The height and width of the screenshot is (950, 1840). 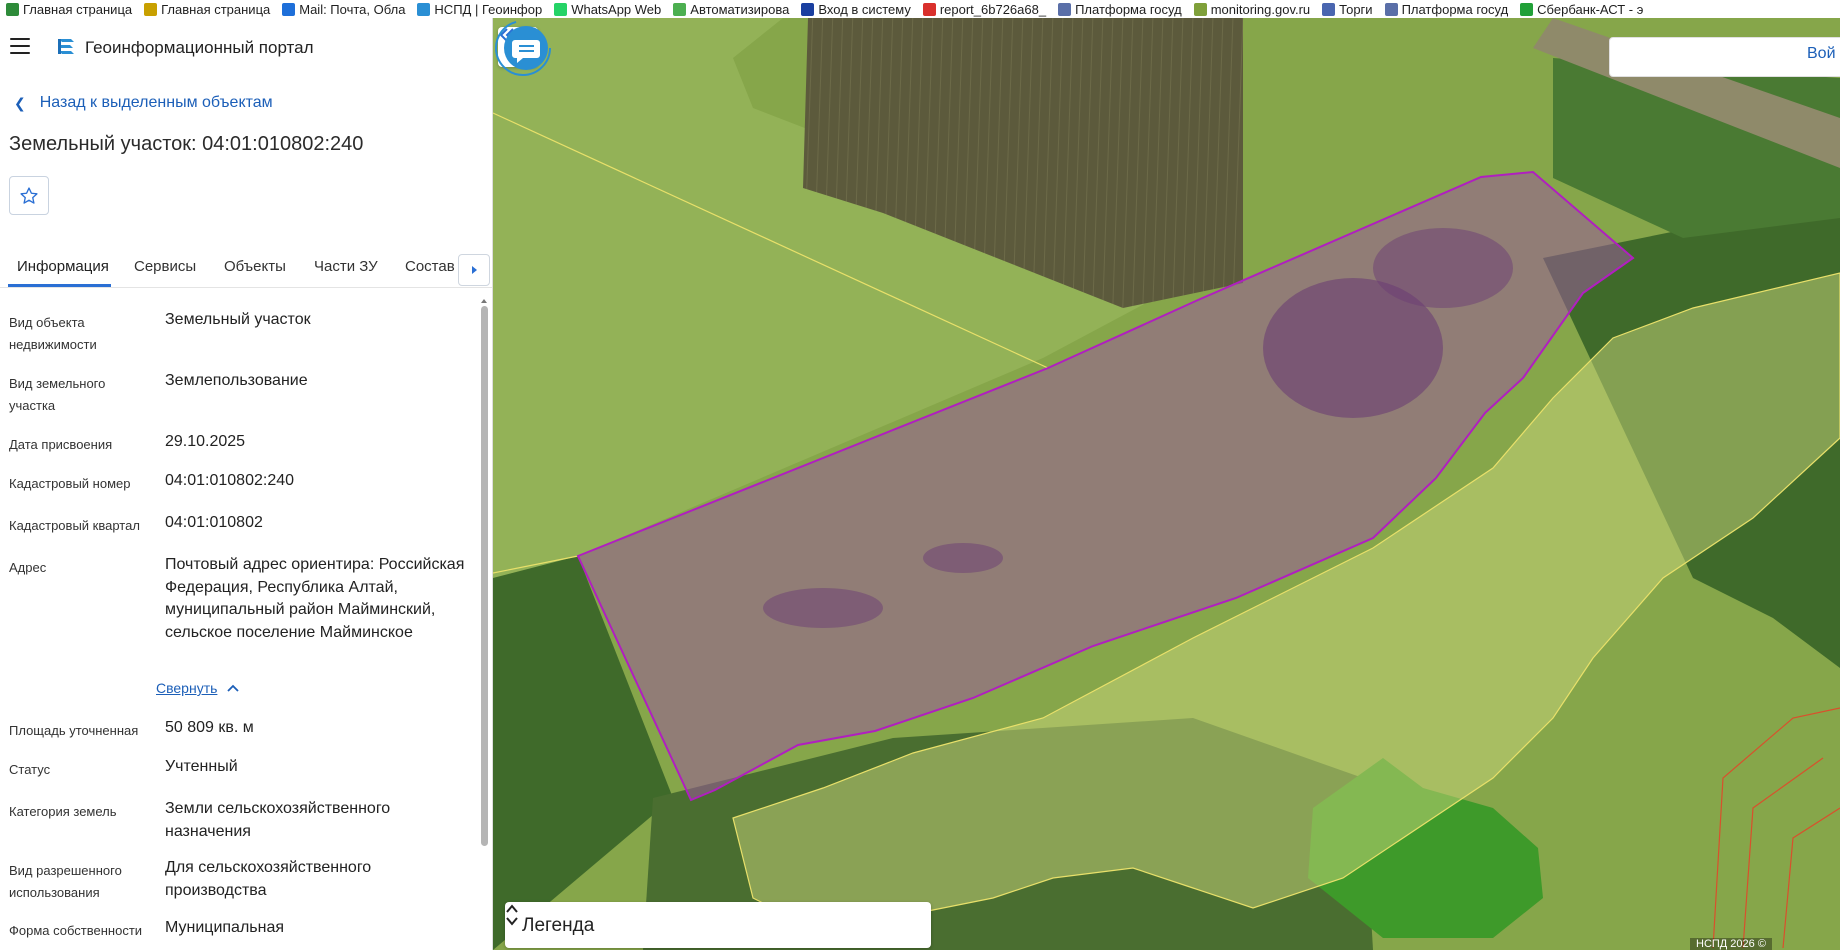 I want to click on attr-label: Кадастровый номер, so click(x=70, y=483).